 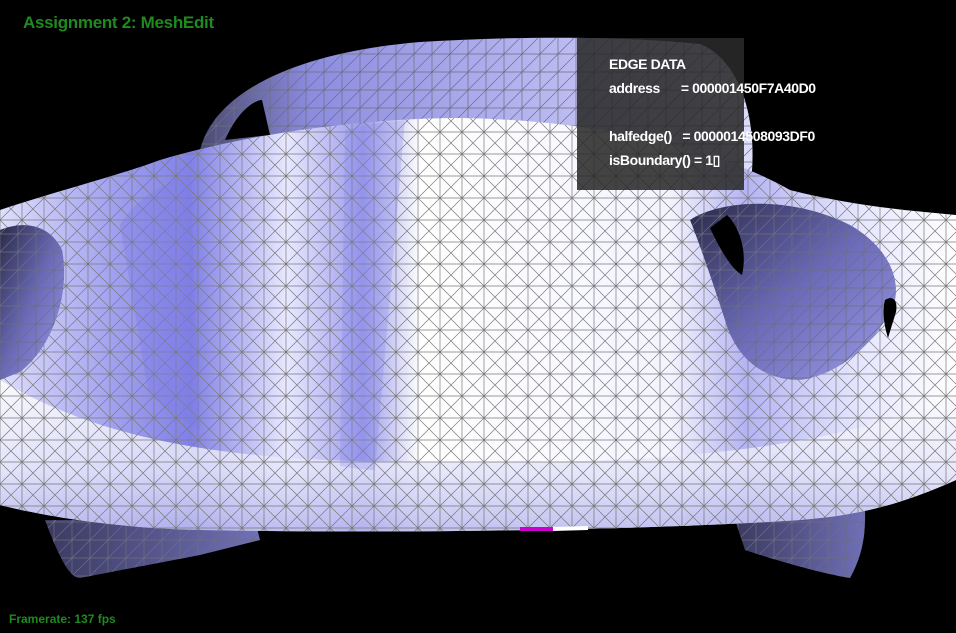 I want to click on edge-address-readout: address = 000001450F7A40D0, so click(x=712, y=88).